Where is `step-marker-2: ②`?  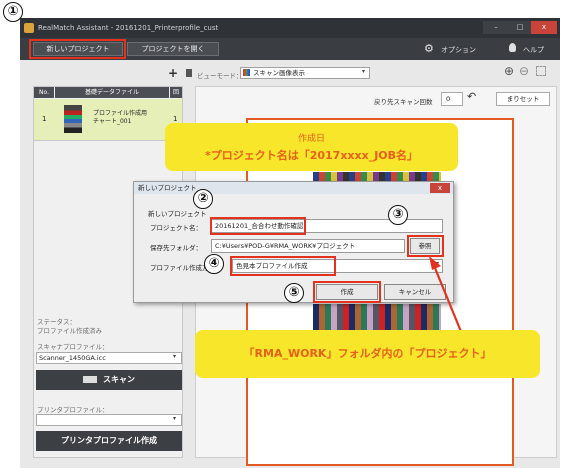 step-marker-2: ② is located at coordinates (203, 199).